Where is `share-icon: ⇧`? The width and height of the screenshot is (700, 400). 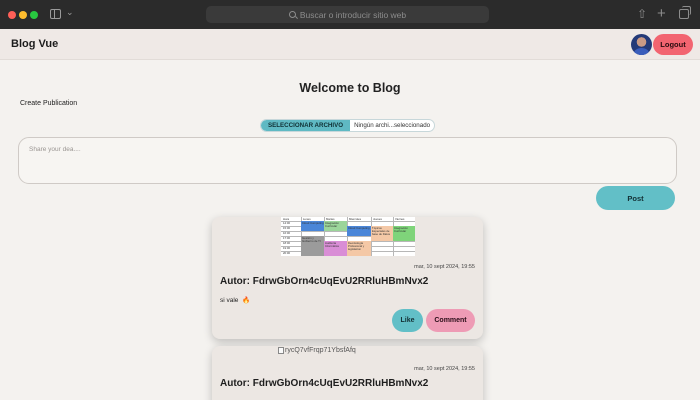 share-icon: ⇧ is located at coordinates (642, 14).